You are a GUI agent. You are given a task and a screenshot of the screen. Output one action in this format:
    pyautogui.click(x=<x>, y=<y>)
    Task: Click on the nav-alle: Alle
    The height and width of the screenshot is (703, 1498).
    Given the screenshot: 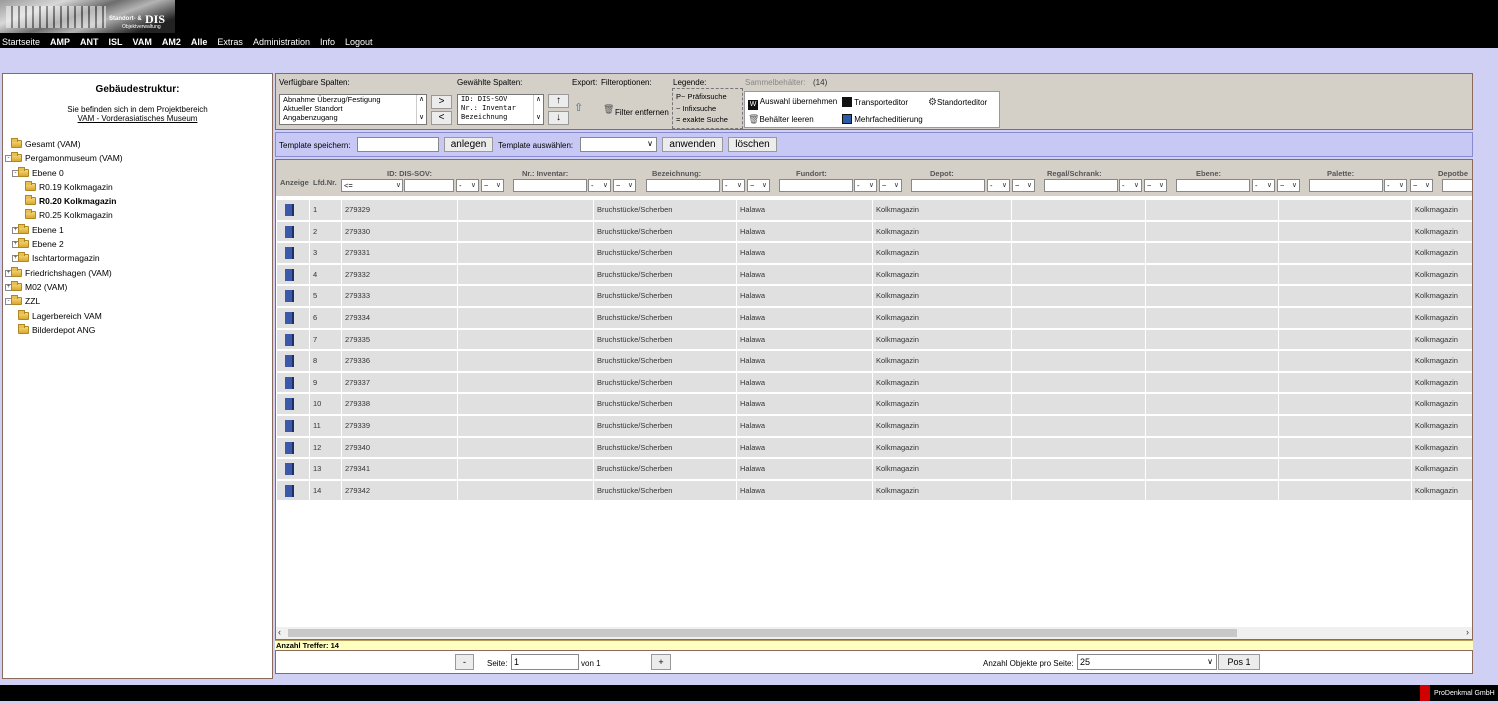 What is the action you would take?
    pyautogui.click(x=199, y=42)
    